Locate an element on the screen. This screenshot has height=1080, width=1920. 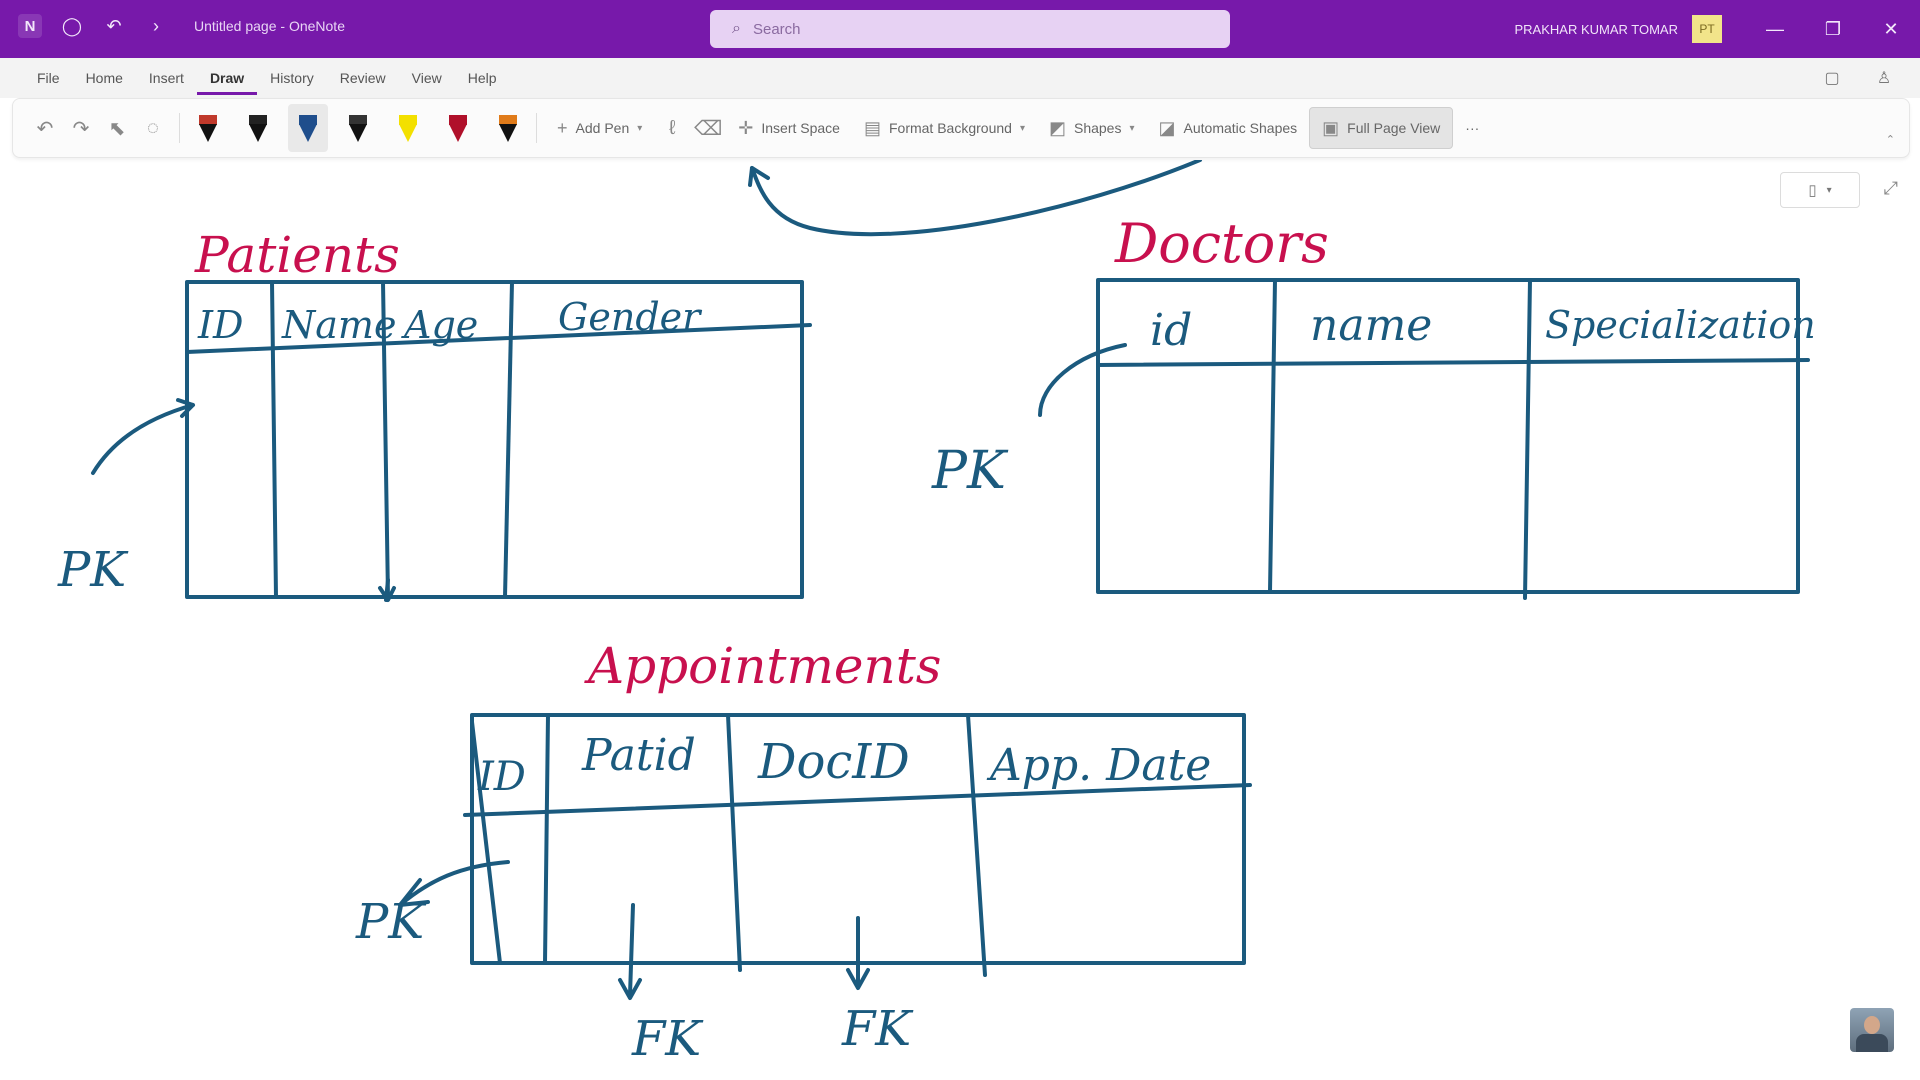
search-box: ⌕ Search is located at coordinates (970, 29).